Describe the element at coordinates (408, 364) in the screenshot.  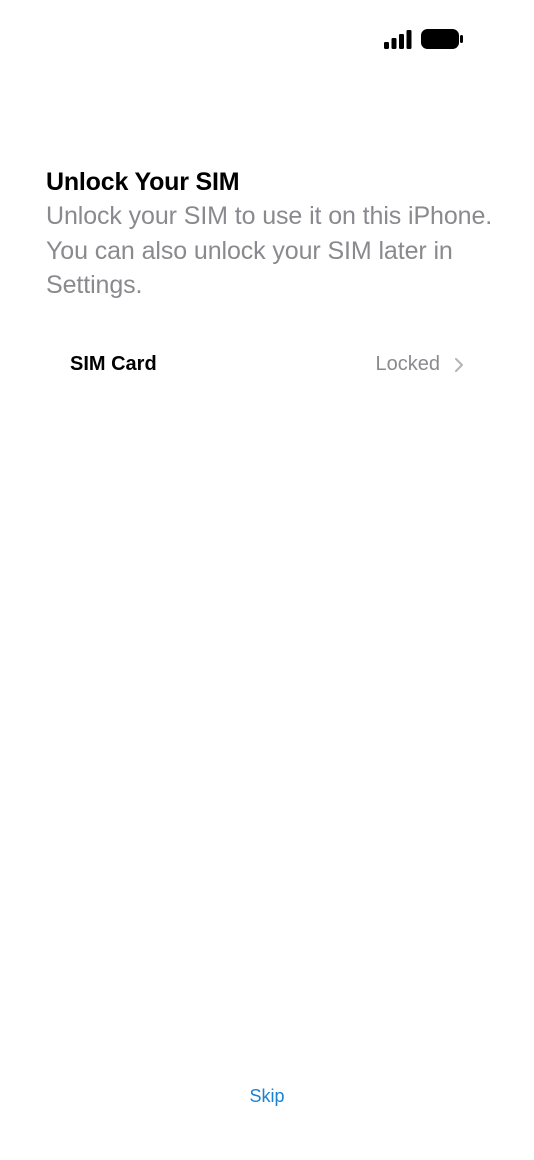
I see `sim-status-value: Locked` at that location.